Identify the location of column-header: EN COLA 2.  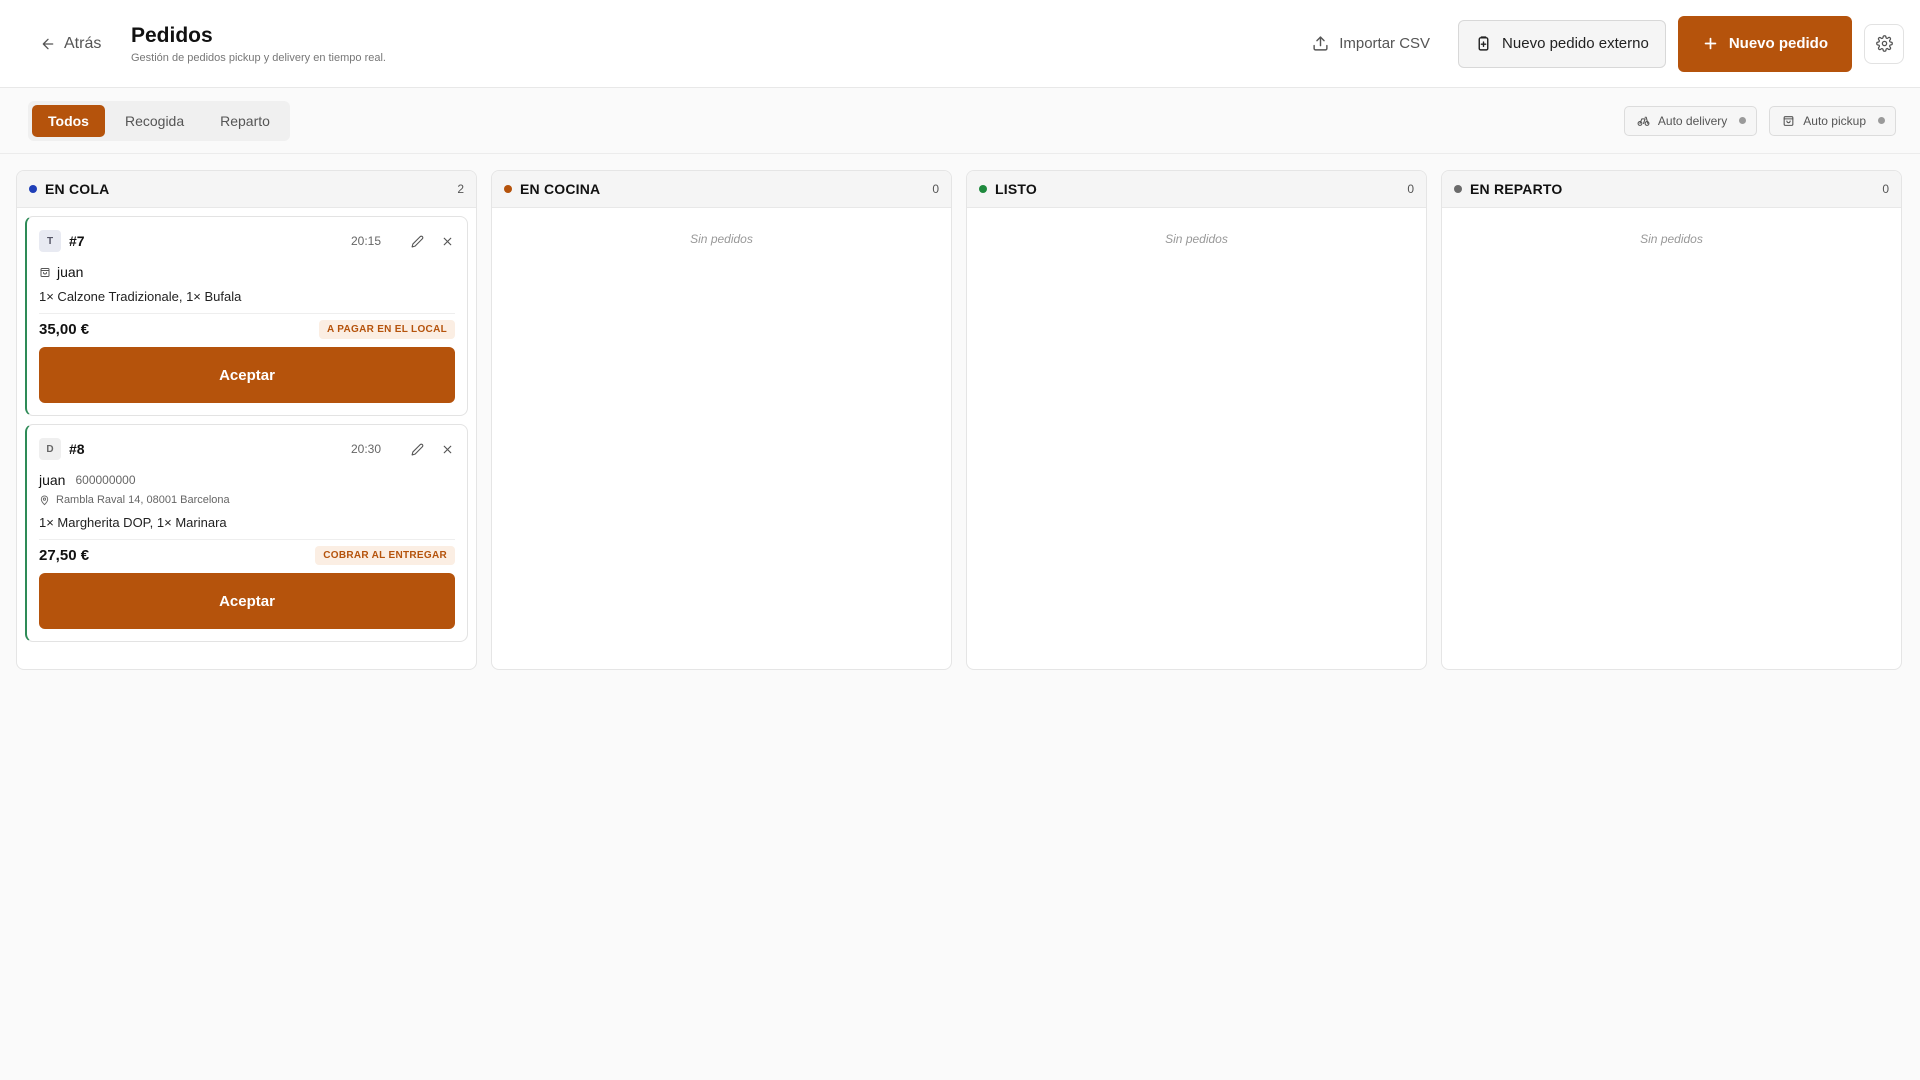
(246, 189).